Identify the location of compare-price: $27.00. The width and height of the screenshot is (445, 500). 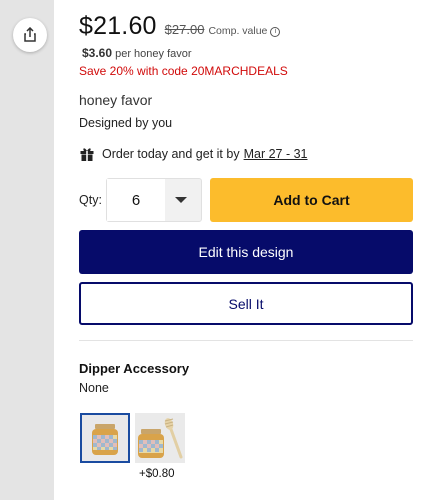
(184, 29).